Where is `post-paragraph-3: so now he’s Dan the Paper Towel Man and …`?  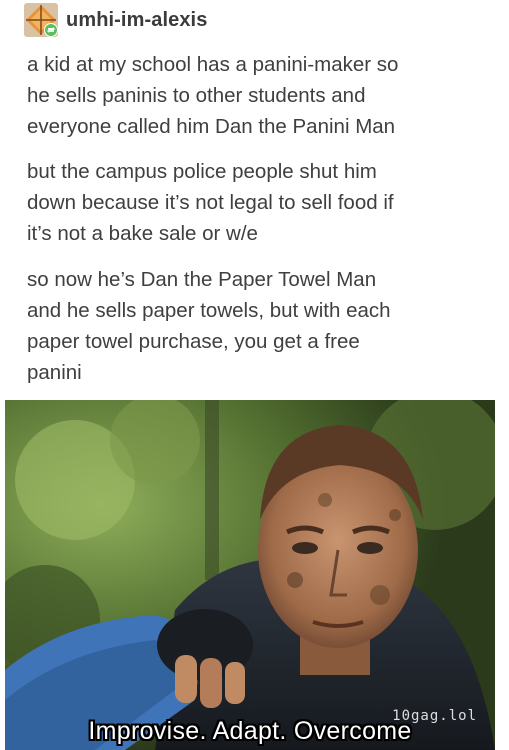 post-paragraph-3: so now he’s Dan the Paper Towel Man and … is located at coordinates (209, 326).